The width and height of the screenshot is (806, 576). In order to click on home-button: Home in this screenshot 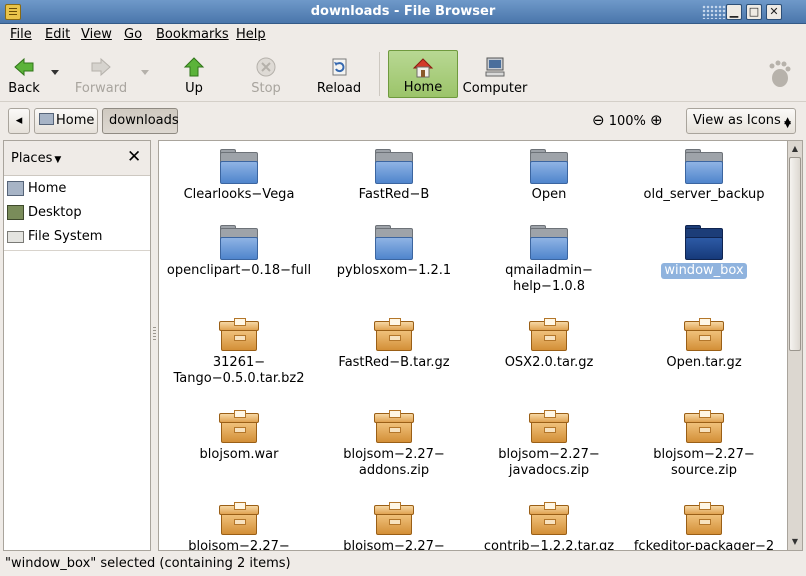, I will do `click(423, 74)`.